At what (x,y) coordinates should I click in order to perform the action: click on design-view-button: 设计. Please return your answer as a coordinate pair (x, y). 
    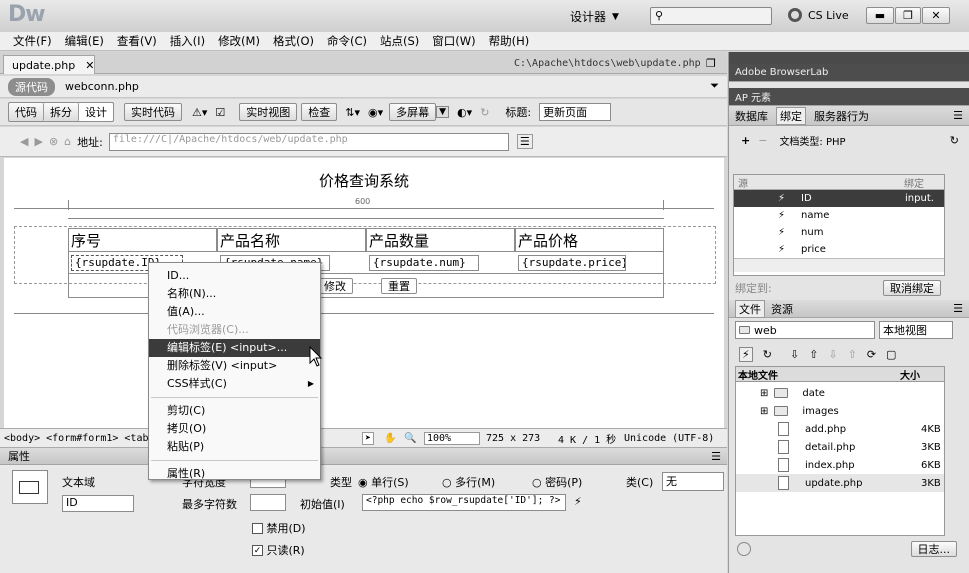
    Looking at the image, I should click on (96, 112).